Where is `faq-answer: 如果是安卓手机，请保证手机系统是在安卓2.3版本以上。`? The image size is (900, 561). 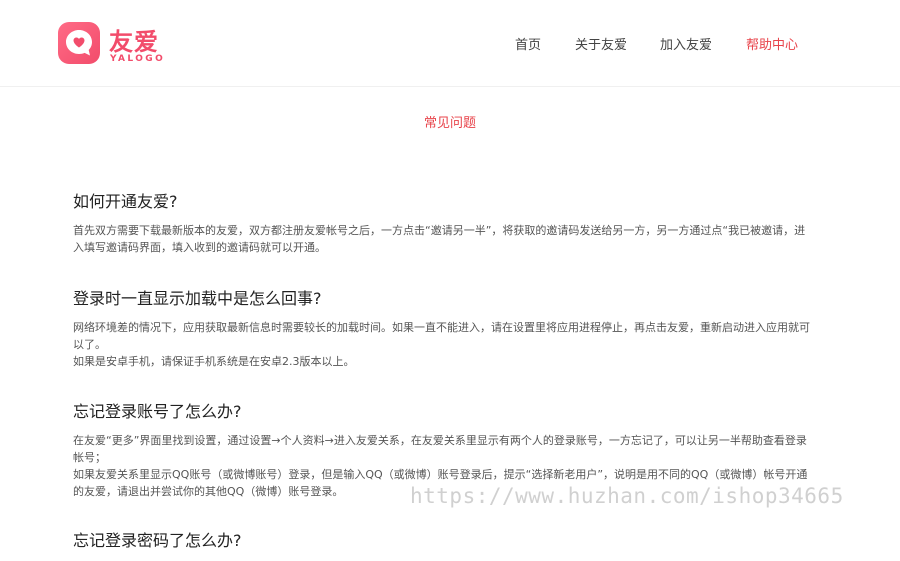 faq-answer: 如果是安卓手机，请保证手机系统是在安卓2.3版本以上。 is located at coordinates (214, 361).